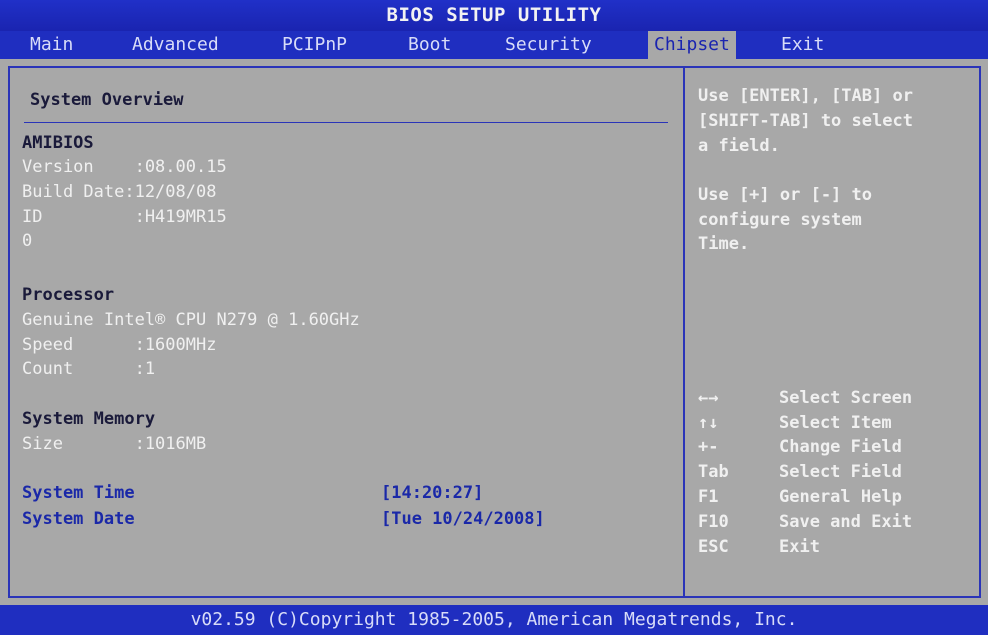 The height and width of the screenshot is (635, 988). I want to click on window-title: BIOS SETUP UTILITY, so click(494, 15).